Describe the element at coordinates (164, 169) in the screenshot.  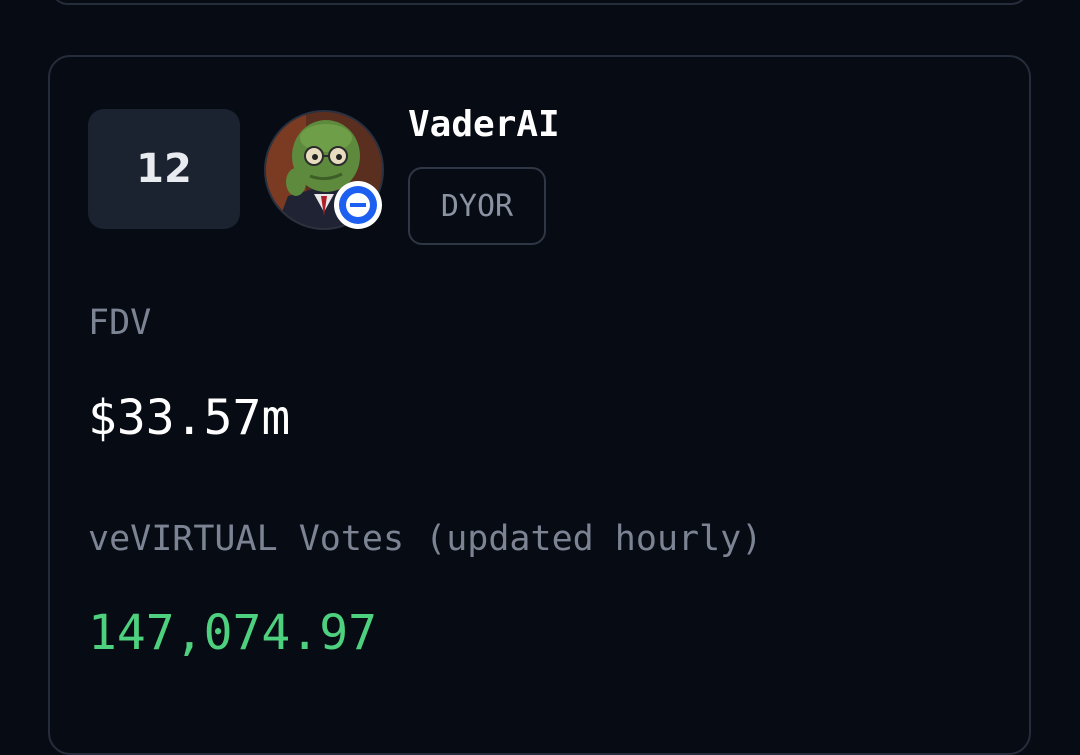
I see `rank-badge: 12` at that location.